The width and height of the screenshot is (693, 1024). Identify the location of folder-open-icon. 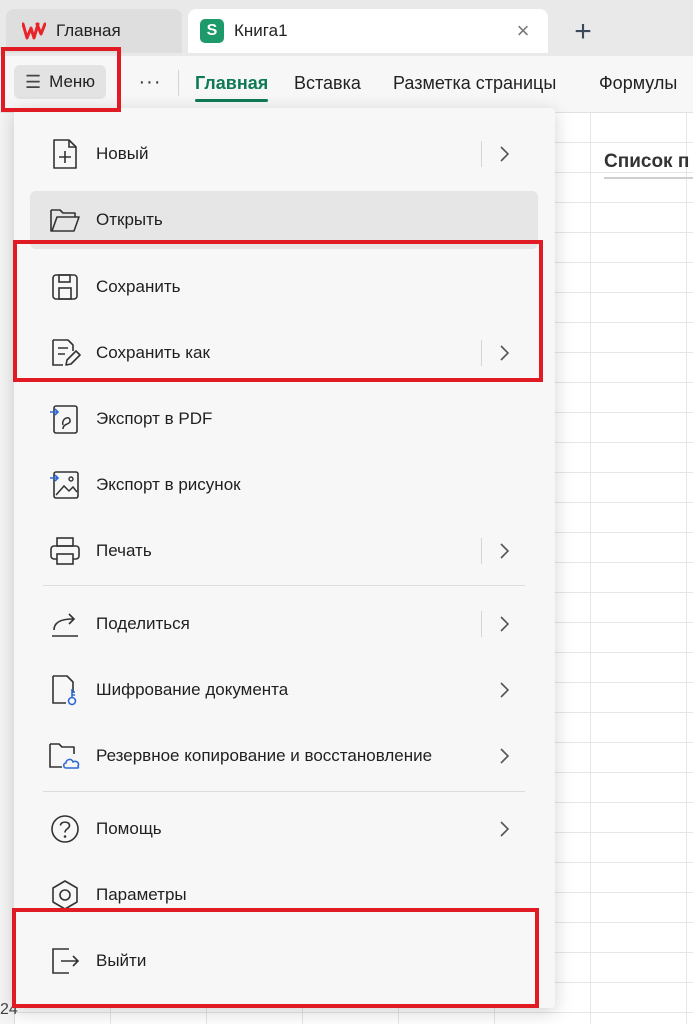
(65, 220).